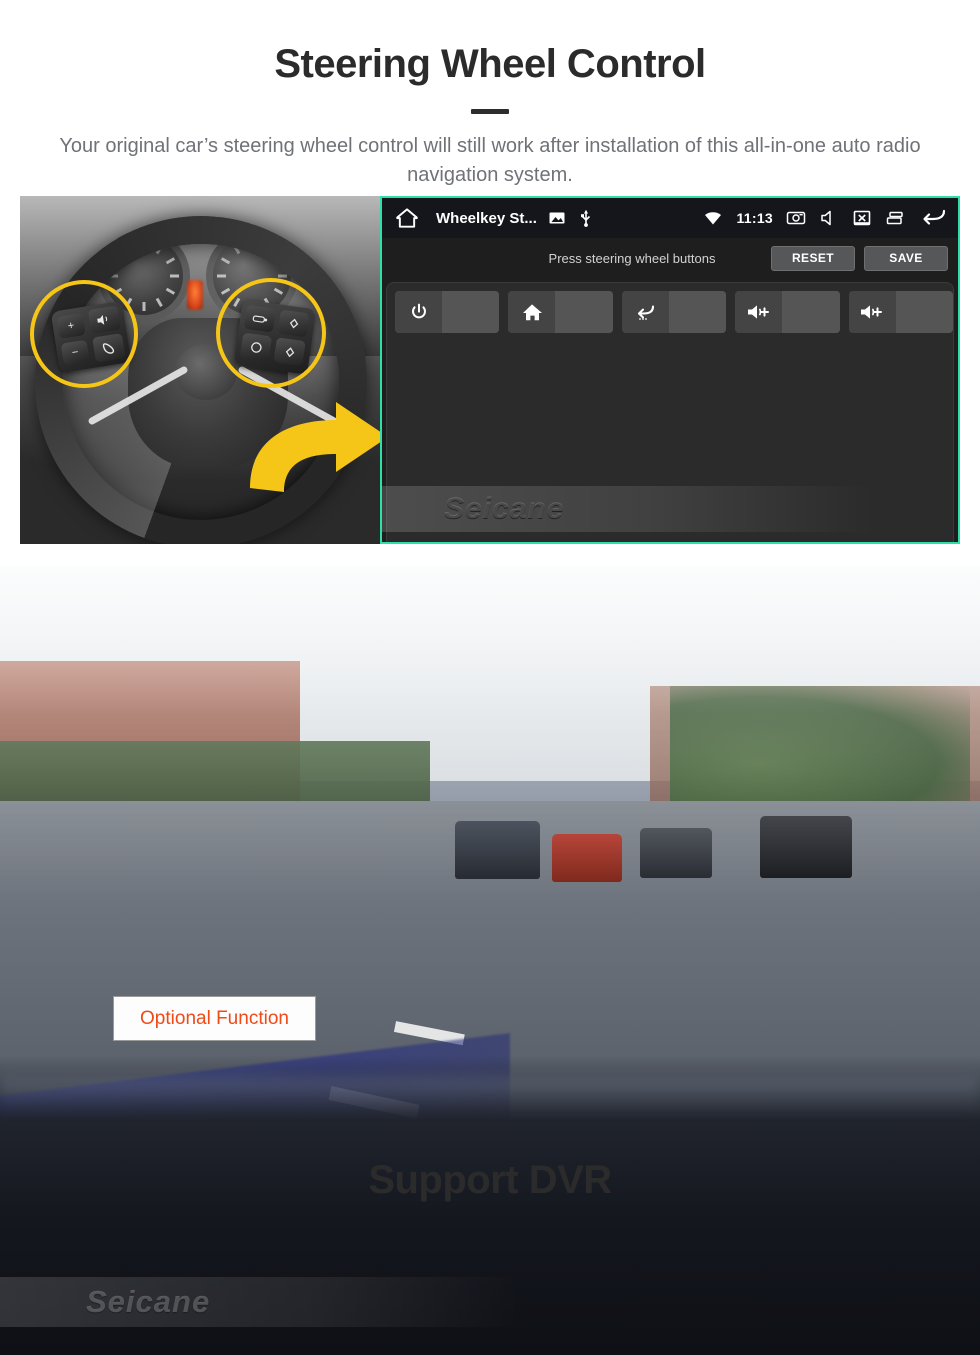 The image size is (980, 1355). Describe the element at coordinates (820, 751) in the screenshot. I see `trees-right` at that location.